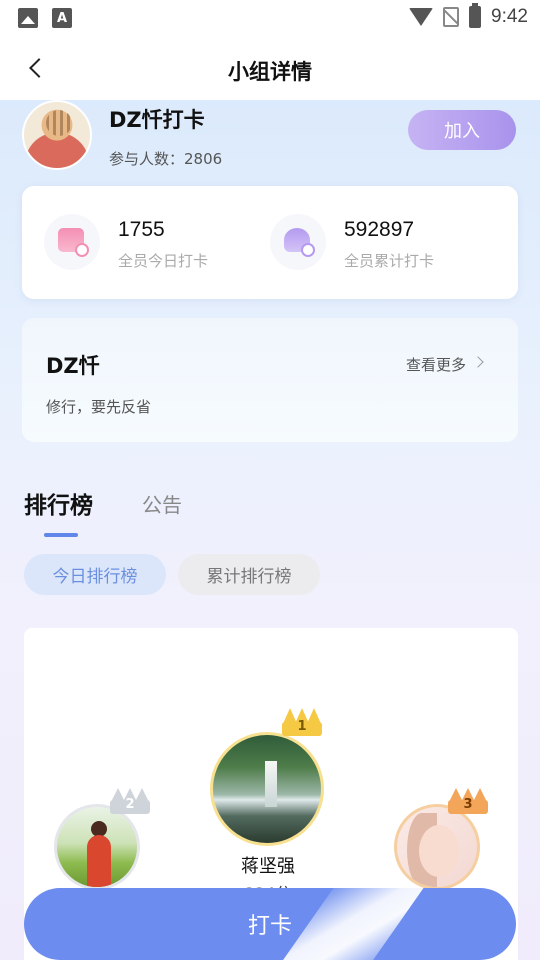 The height and width of the screenshot is (960, 540). What do you see at coordinates (475, 15) in the screenshot?
I see `battery-charging-icon` at bounding box center [475, 15].